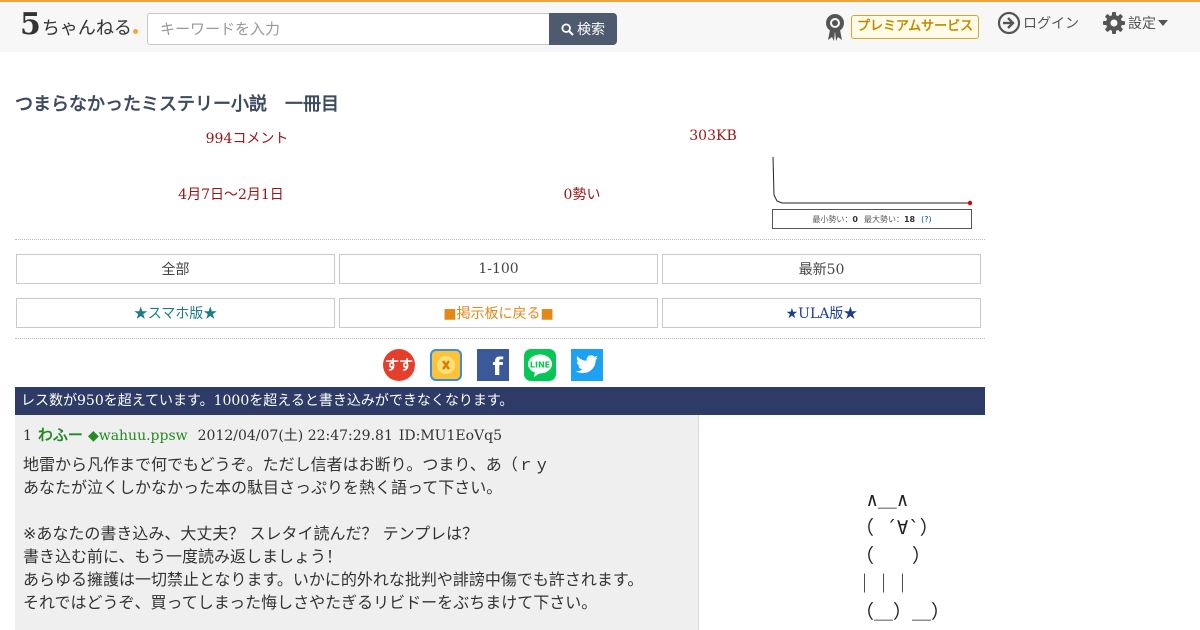 The height and width of the screenshot is (630, 1200). I want to click on line-bubble: LINE, so click(540, 365).